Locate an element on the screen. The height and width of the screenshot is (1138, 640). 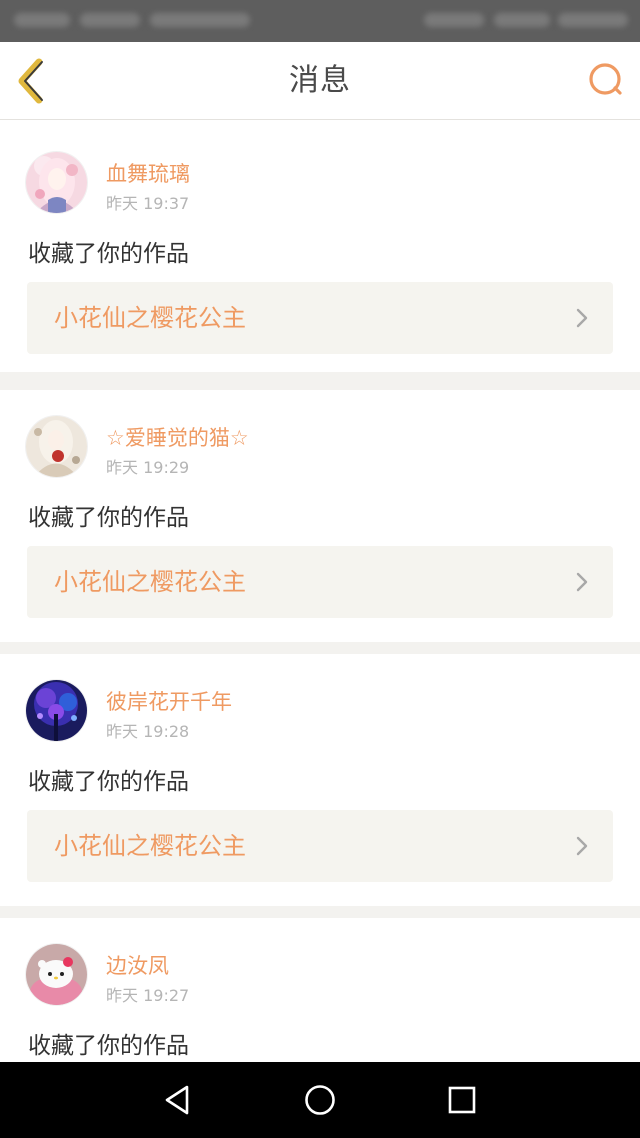
nav-recents-button is located at coordinates (462, 1100).